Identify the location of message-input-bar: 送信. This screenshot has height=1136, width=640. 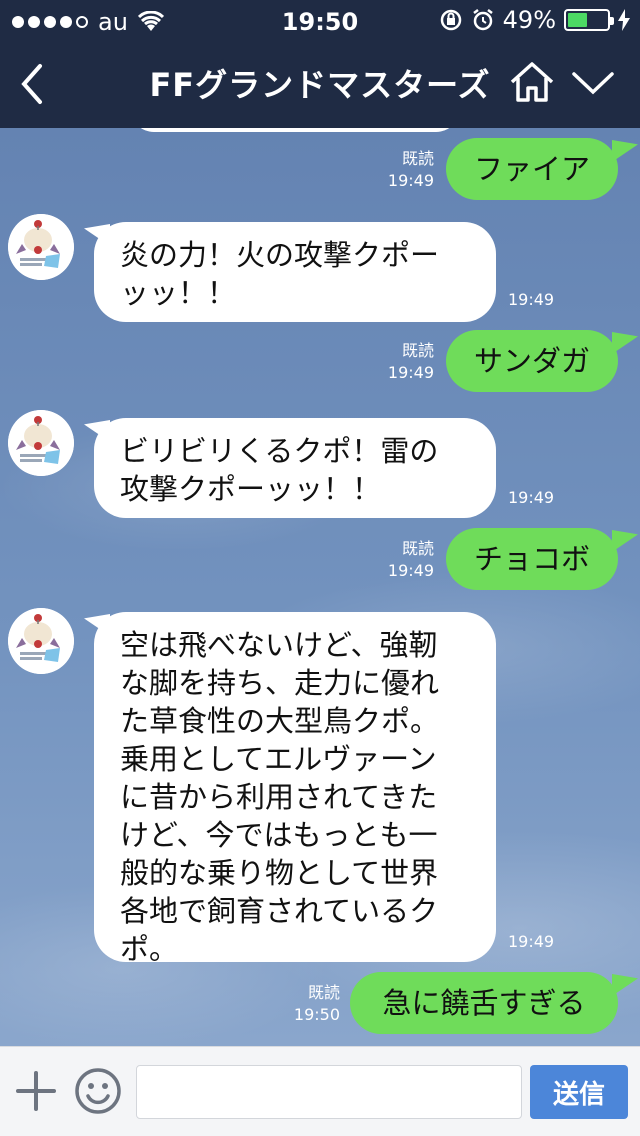
(320, 1091).